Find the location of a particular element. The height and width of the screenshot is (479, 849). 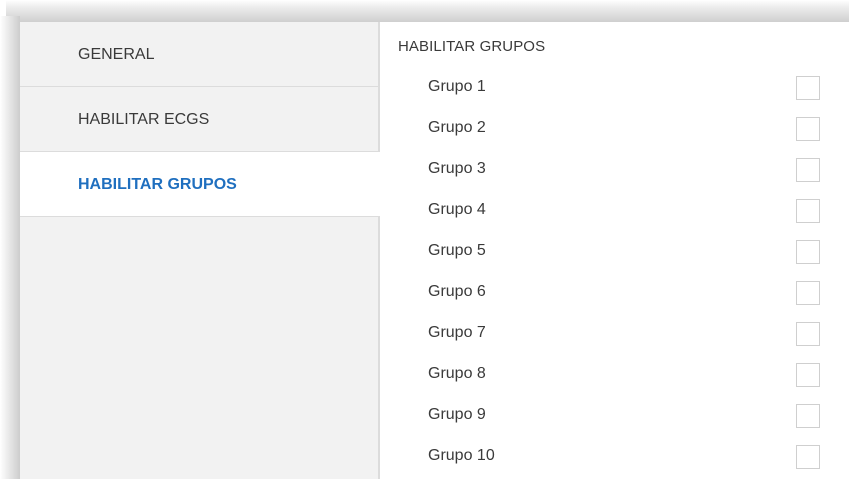

sidebar-item-label: GENERAL is located at coordinates (116, 54).